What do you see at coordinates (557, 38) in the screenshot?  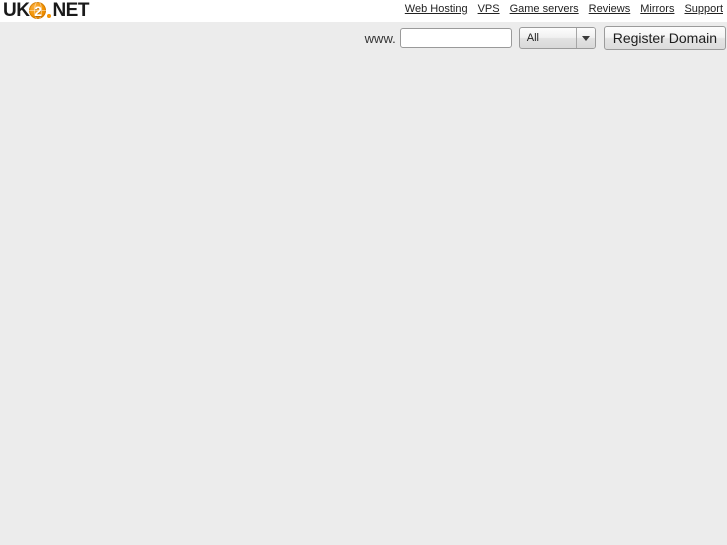 I see `tld-select: All` at bounding box center [557, 38].